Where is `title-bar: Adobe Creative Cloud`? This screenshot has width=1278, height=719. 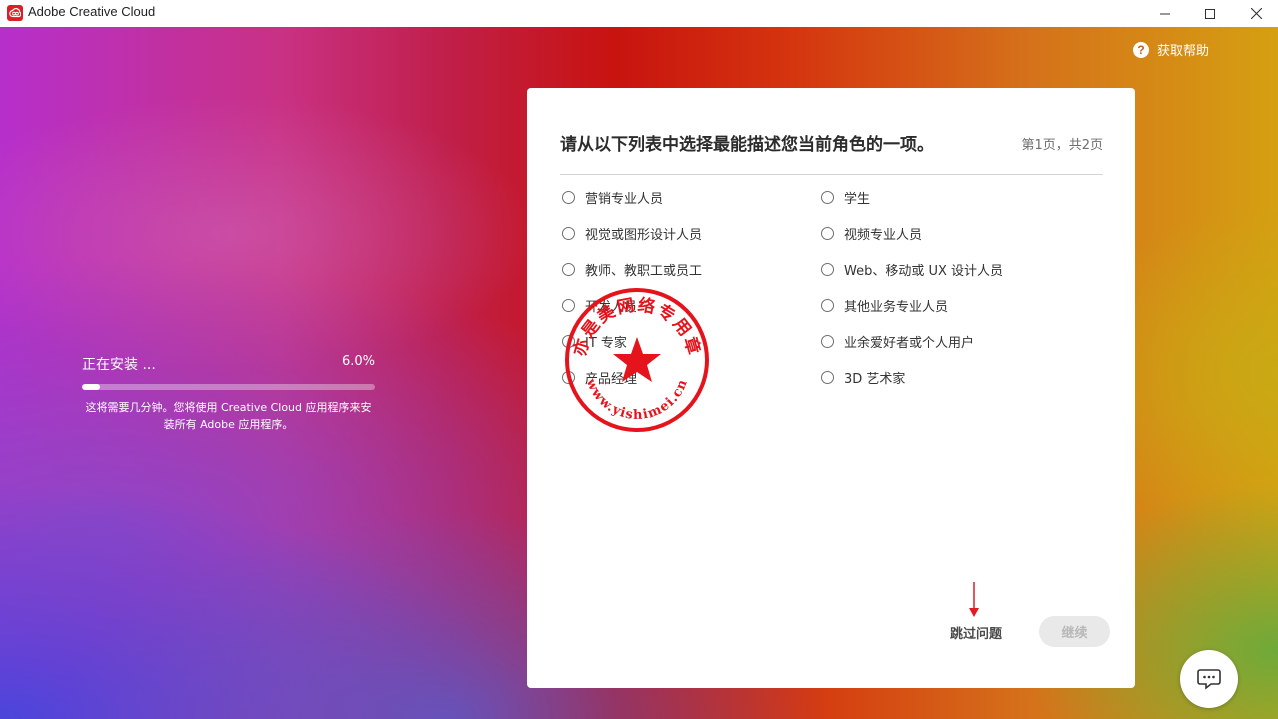
title-bar: Adobe Creative Cloud is located at coordinates (639, 13).